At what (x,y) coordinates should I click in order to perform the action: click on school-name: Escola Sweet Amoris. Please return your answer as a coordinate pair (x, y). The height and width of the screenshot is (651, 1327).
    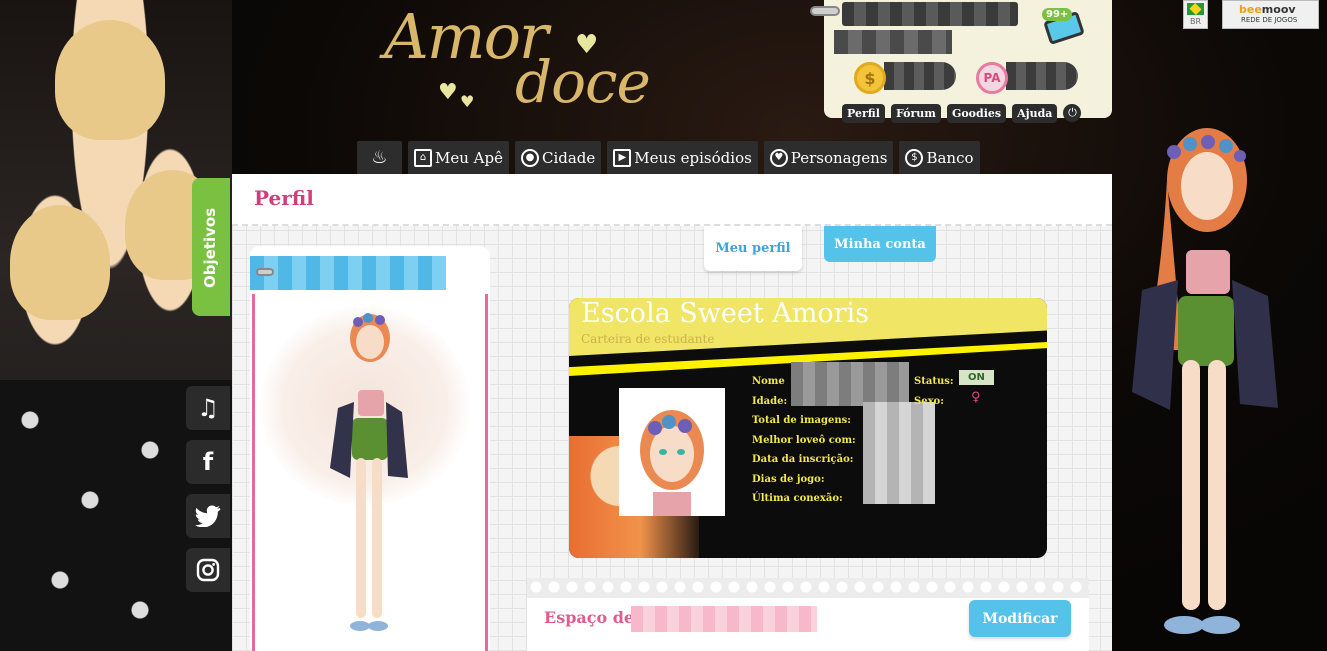
    Looking at the image, I should click on (725, 313).